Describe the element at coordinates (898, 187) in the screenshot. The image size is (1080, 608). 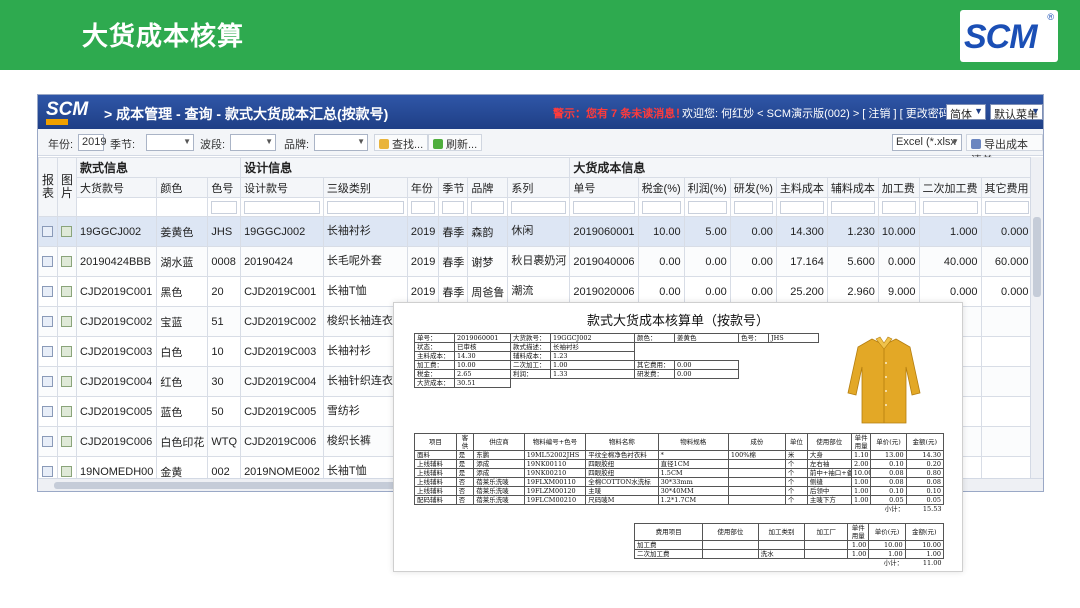
I see `column-header: 加工费` at that location.